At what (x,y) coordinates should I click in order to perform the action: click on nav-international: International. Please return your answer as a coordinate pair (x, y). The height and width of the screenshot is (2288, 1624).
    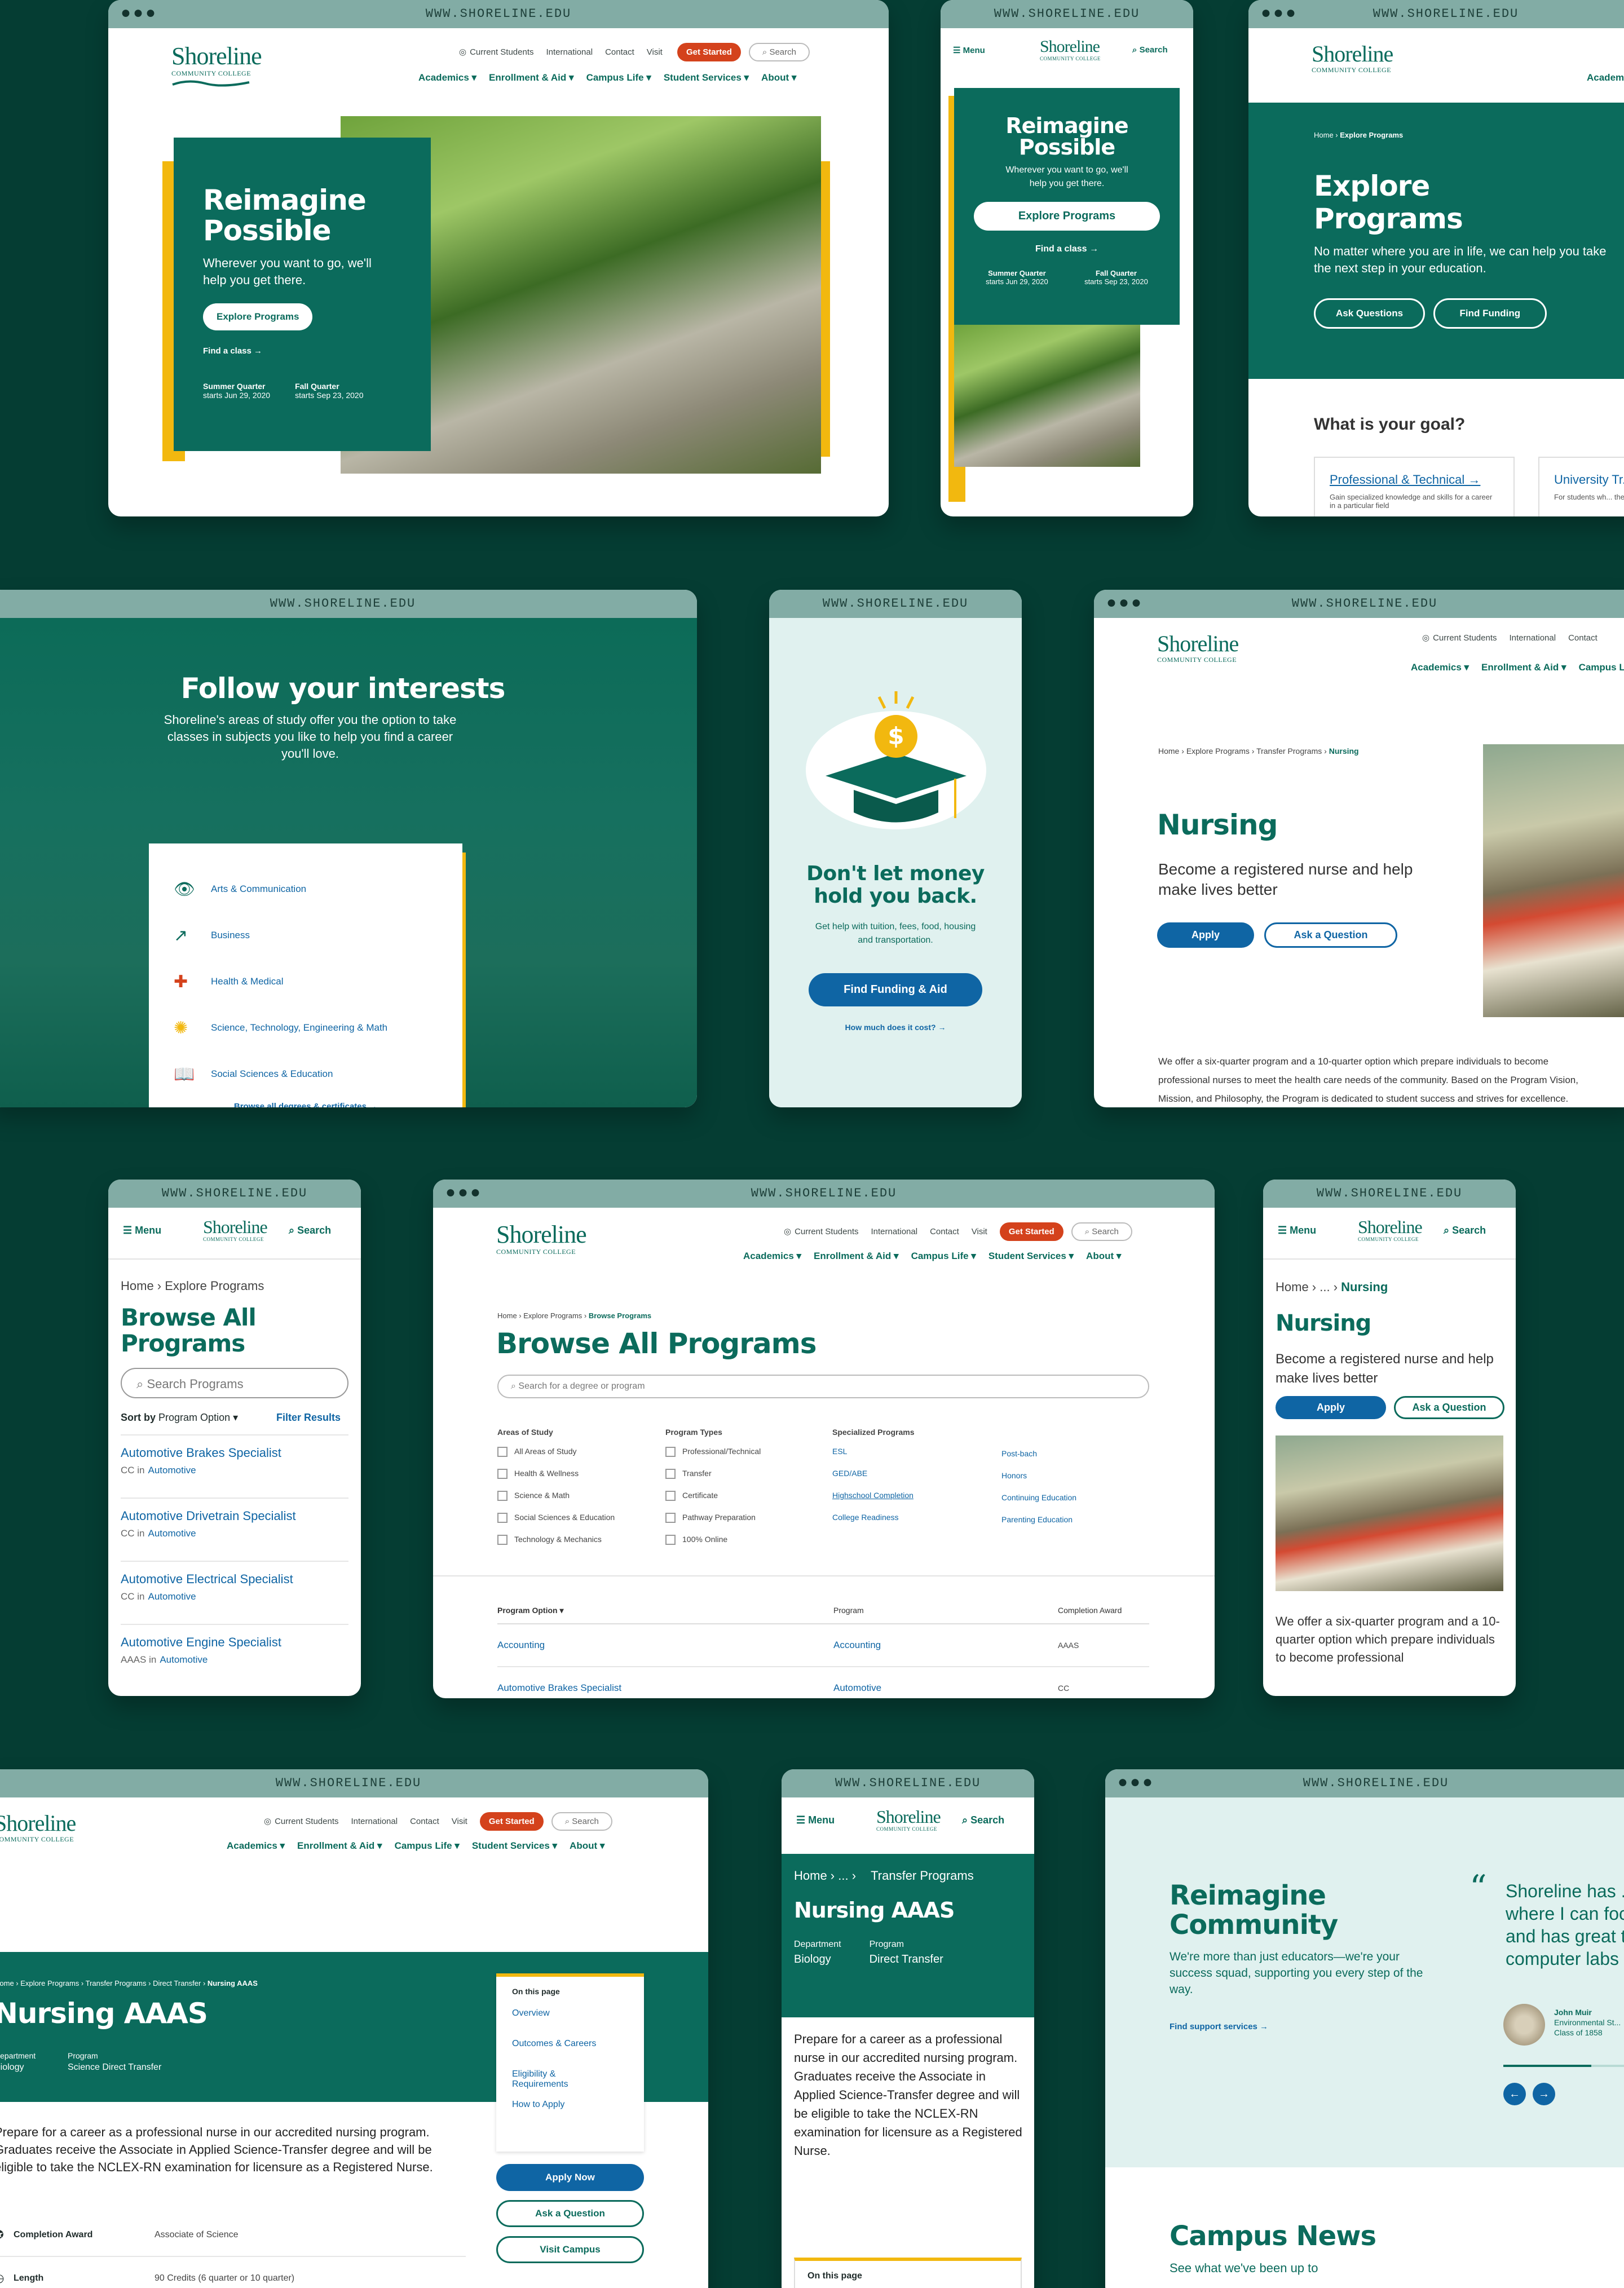
    Looking at the image, I should click on (1533, 638).